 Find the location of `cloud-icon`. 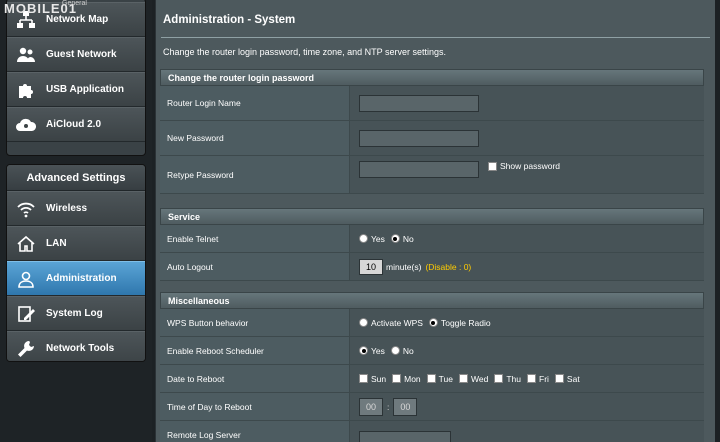

cloud-icon is located at coordinates (26, 125).